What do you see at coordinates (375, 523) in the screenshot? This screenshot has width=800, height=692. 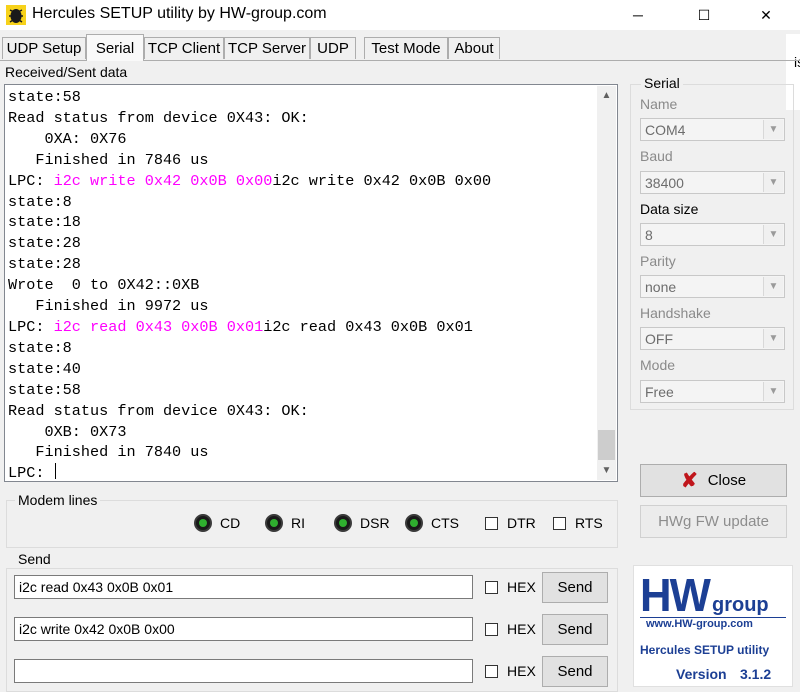 I see `dsr-label: DSR` at bounding box center [375, 523].